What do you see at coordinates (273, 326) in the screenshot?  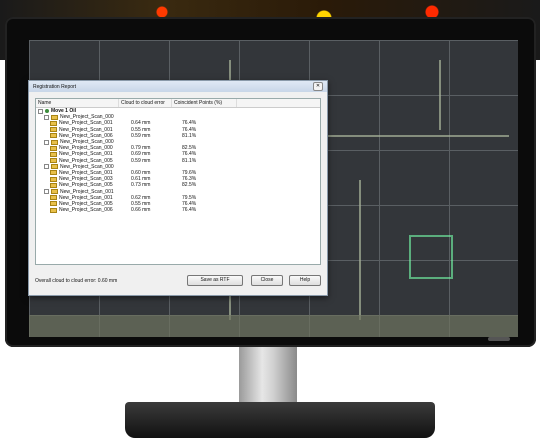 I see `scan-floor-strip` at bounding box center [273, 326].